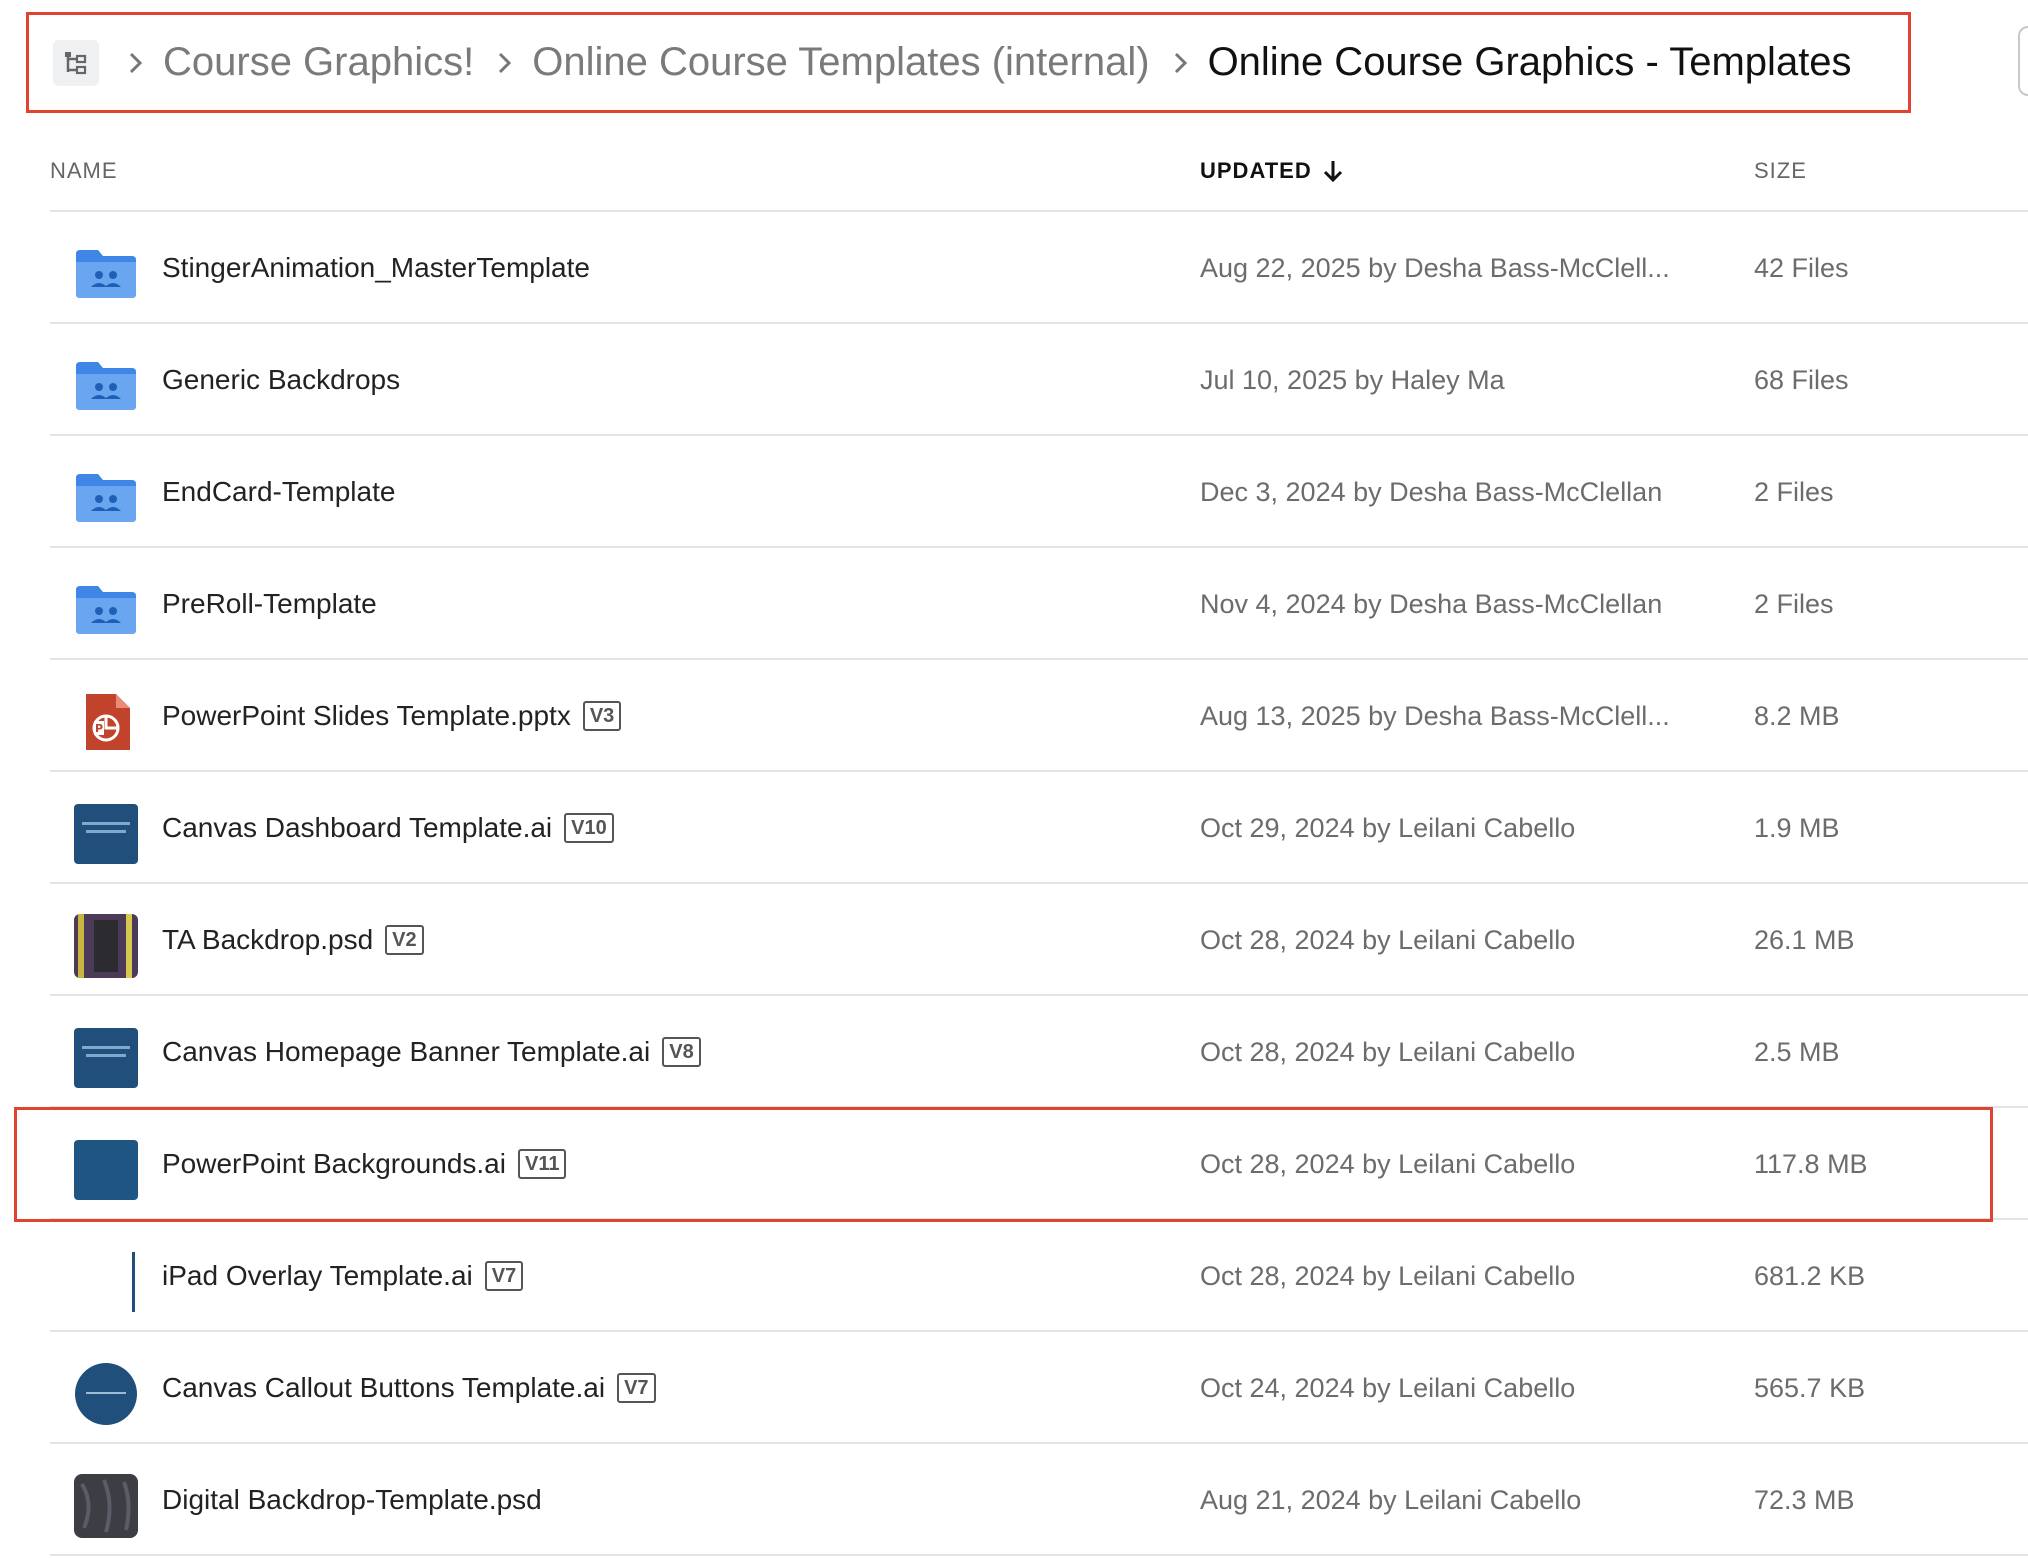 The height and width of the screenshot is (1558, 2028). Describe the element at coordinates (589, 828) in the screenshot. I see `version-badge: V10` at that location.